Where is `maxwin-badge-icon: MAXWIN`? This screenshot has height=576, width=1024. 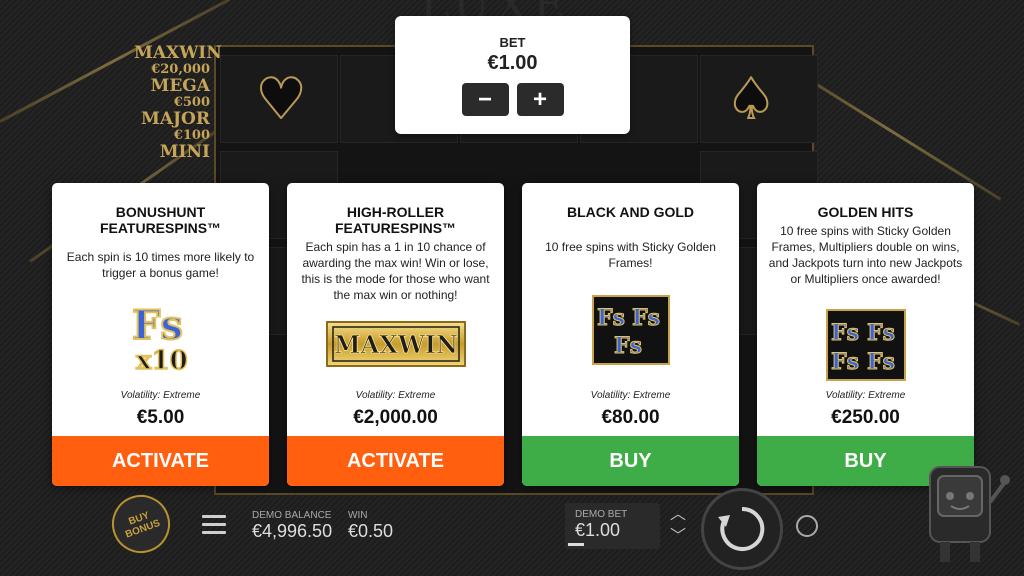
maxwin-badge-icon: MAXWIN is located at coordinates (395, 344).